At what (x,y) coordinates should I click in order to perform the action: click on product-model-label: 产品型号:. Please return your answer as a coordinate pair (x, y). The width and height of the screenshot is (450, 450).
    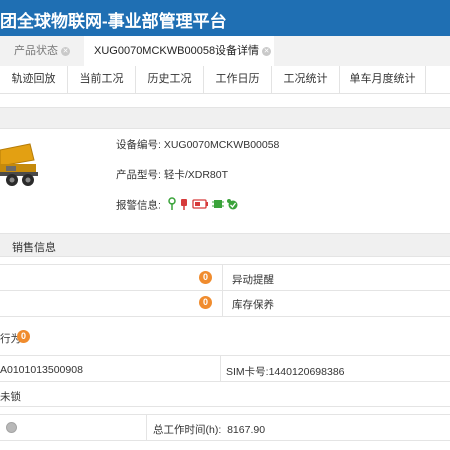
    Looking at the image, I should click on (138, 175).